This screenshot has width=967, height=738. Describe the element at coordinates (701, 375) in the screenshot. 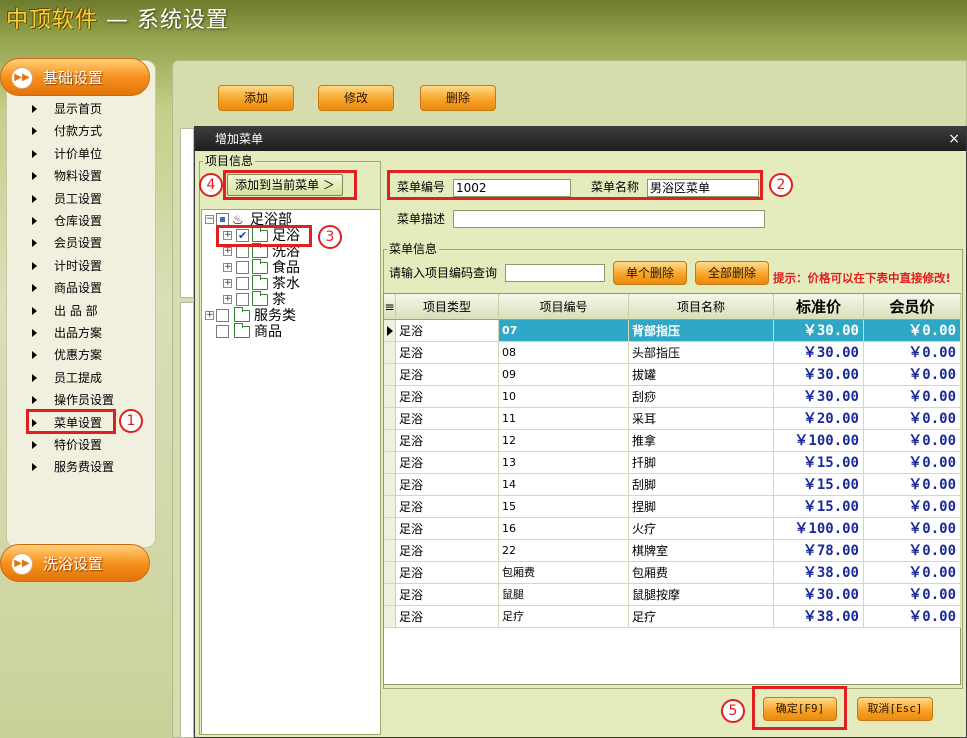

I see `cell-name: 拔罐` at that location.